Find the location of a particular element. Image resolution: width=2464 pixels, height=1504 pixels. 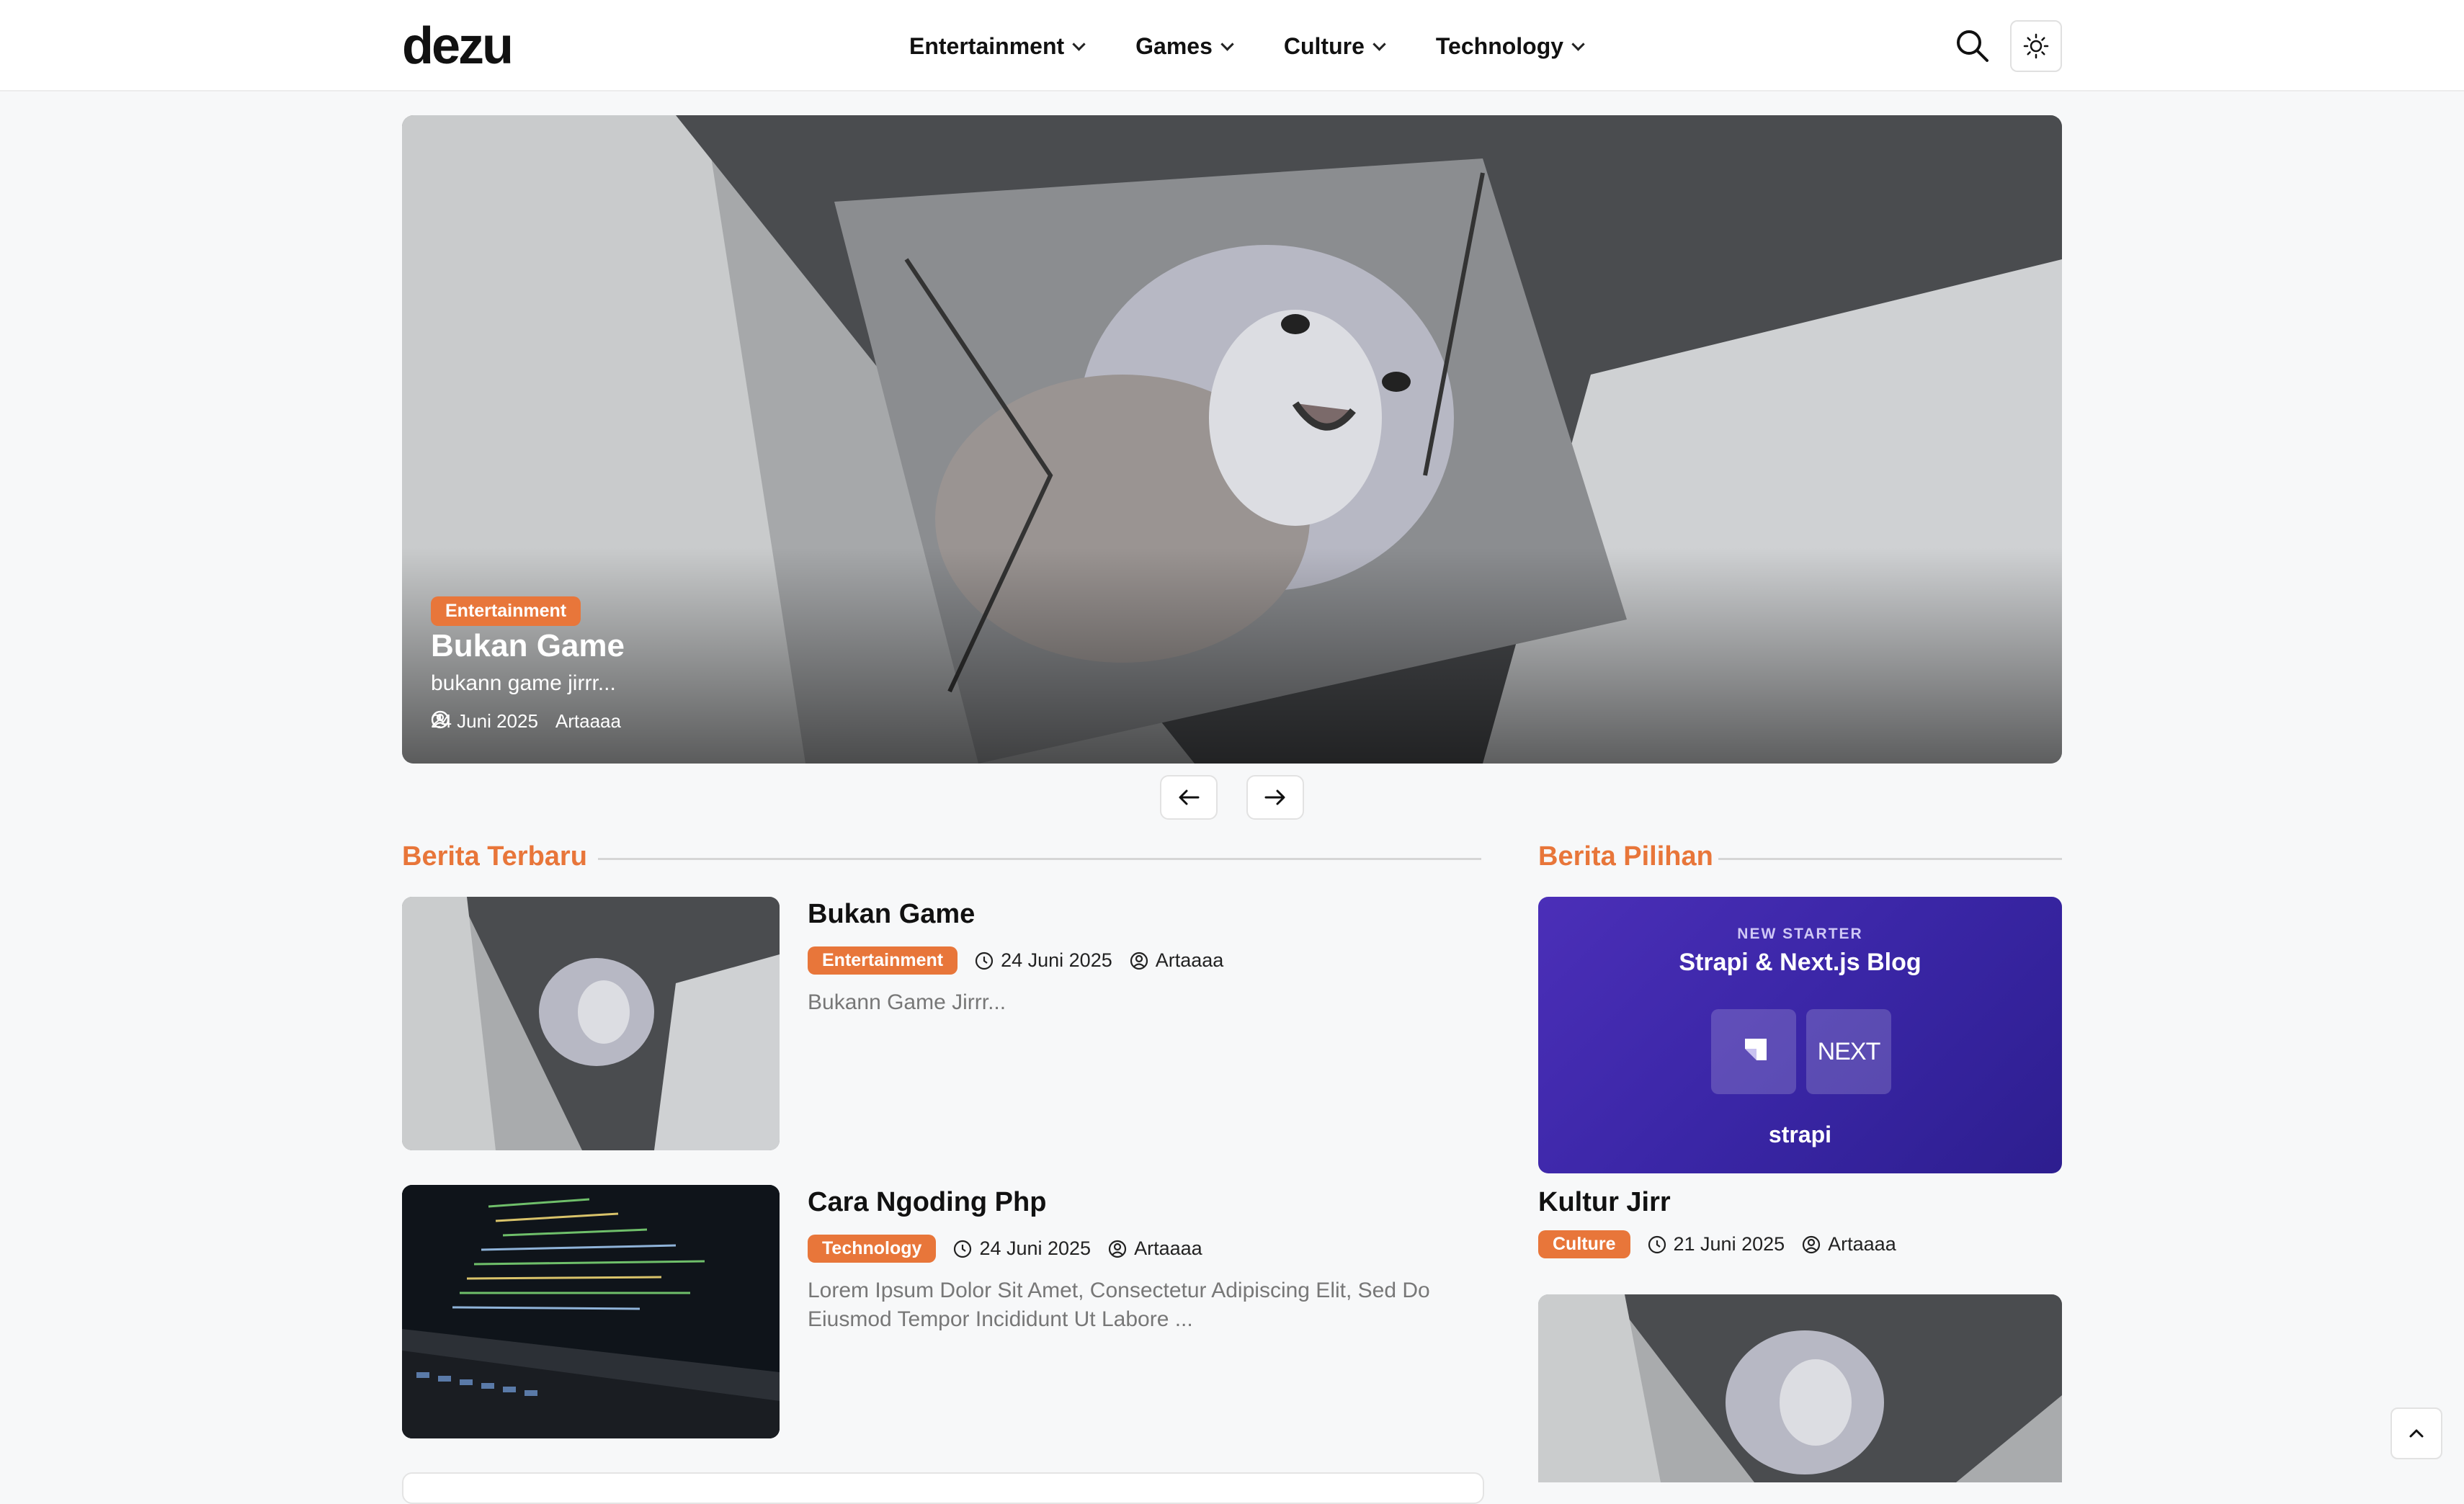

hero-author: Artaaaa is located at coordinates (588, 721).